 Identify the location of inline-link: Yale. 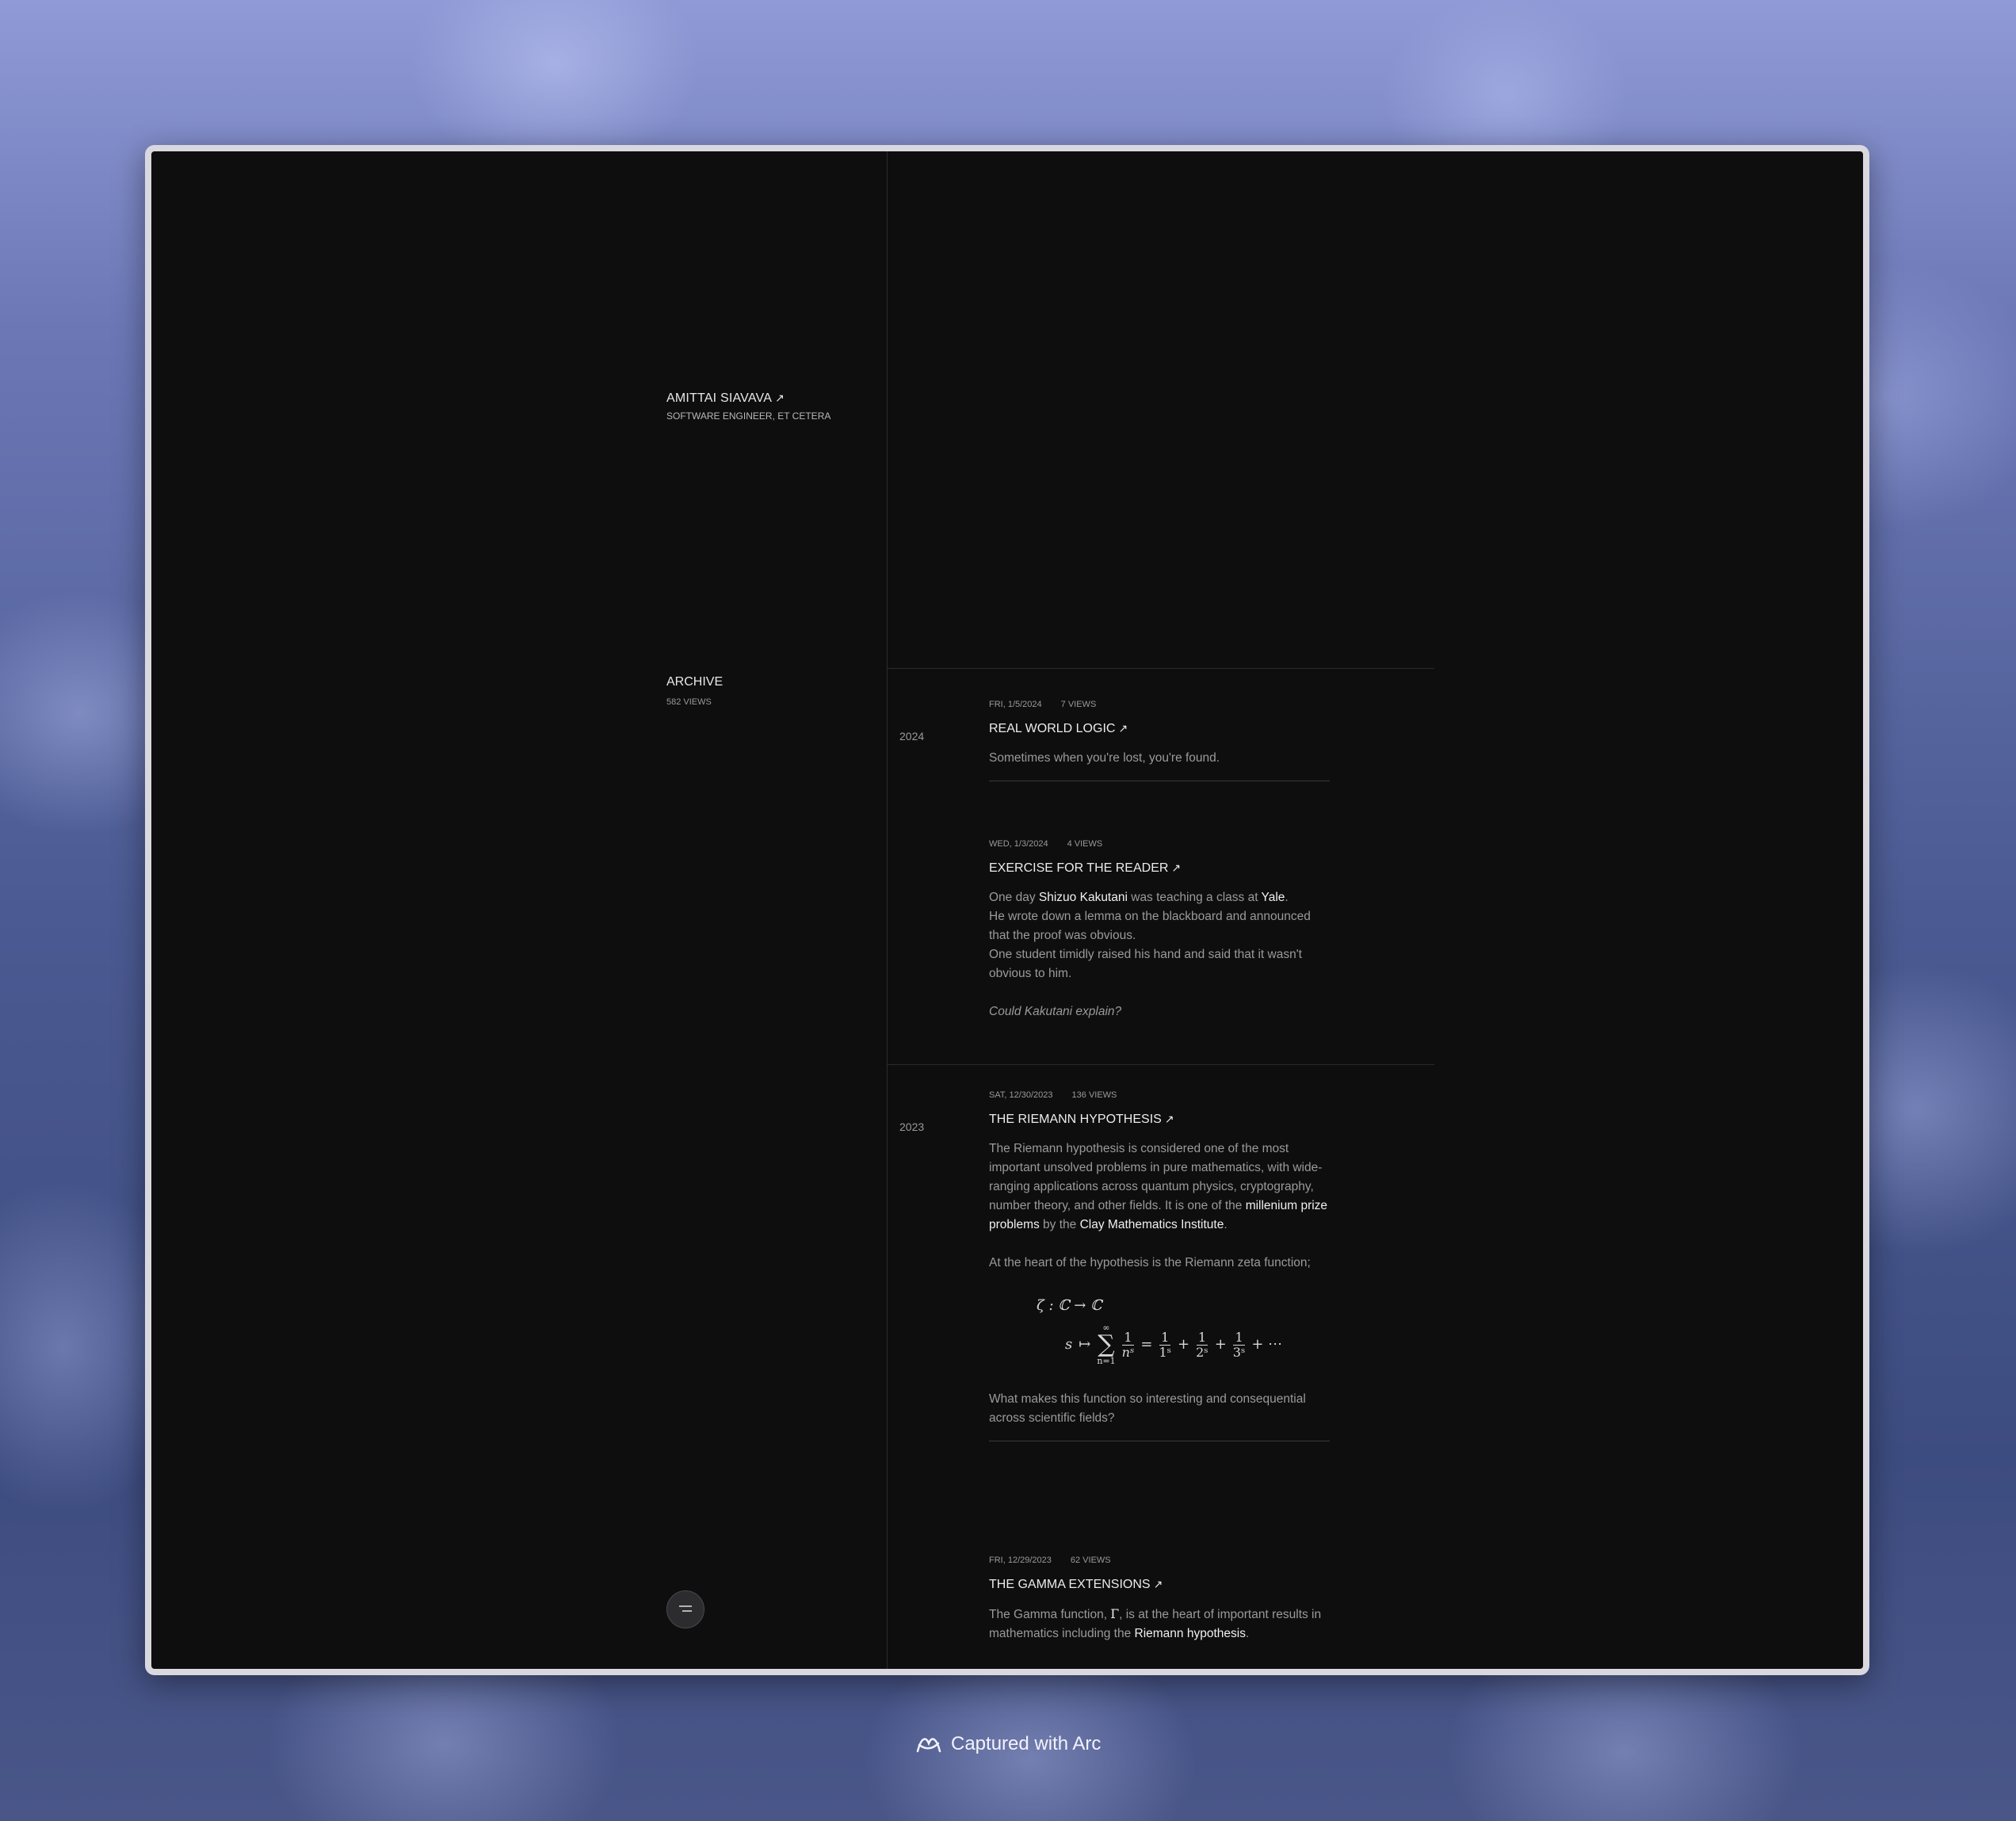
(1273, 898).